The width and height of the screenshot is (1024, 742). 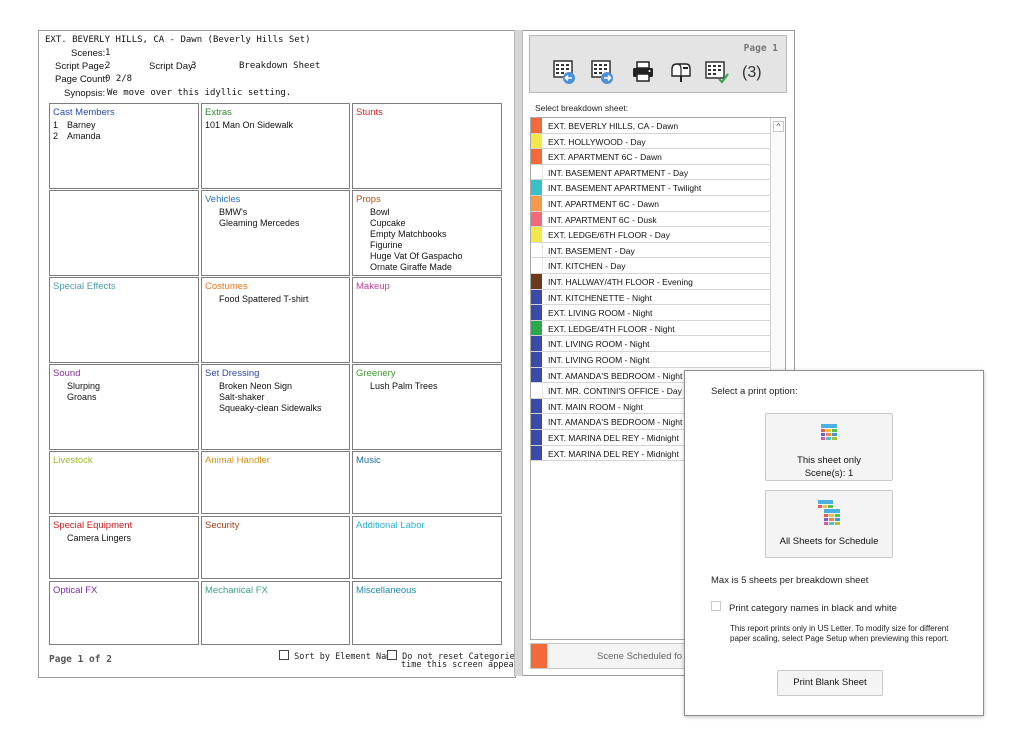 I want to click on synopsis-label: Synopsis:, so click(x=85, y=93).